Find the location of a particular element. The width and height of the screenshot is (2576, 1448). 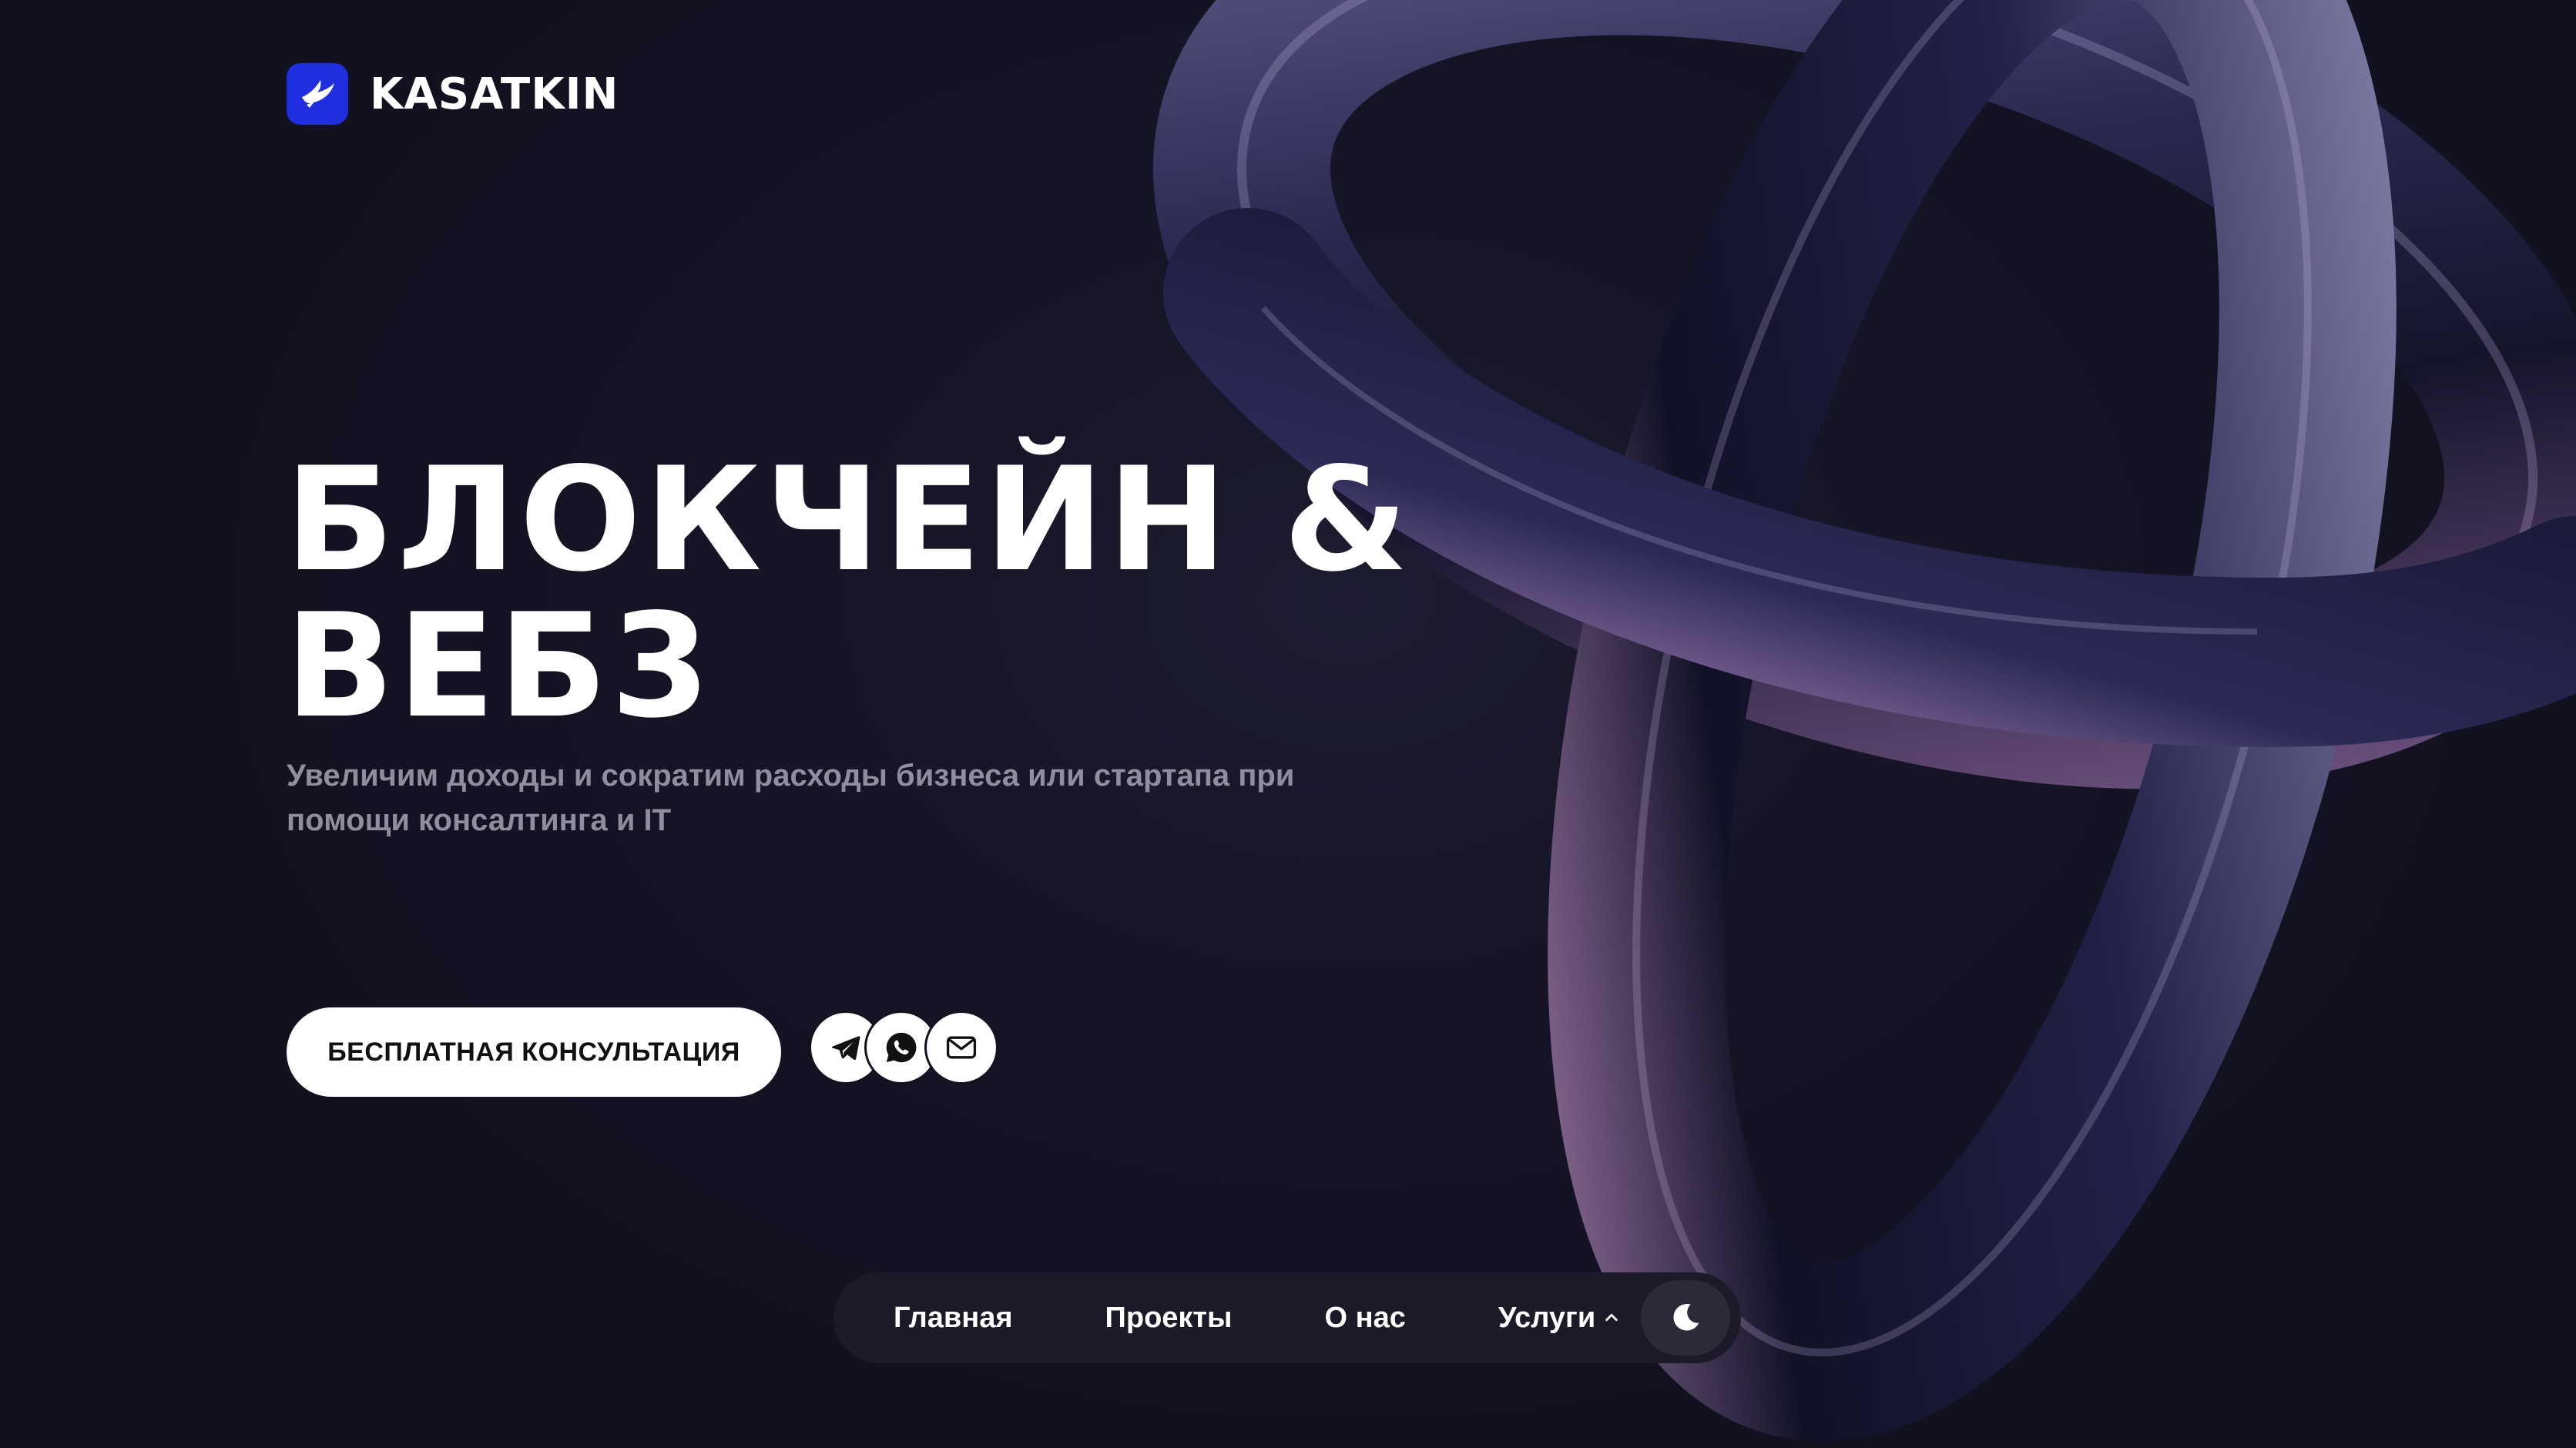

nav-item-services-label: Услуги is located at coordinates (1547, 1317).